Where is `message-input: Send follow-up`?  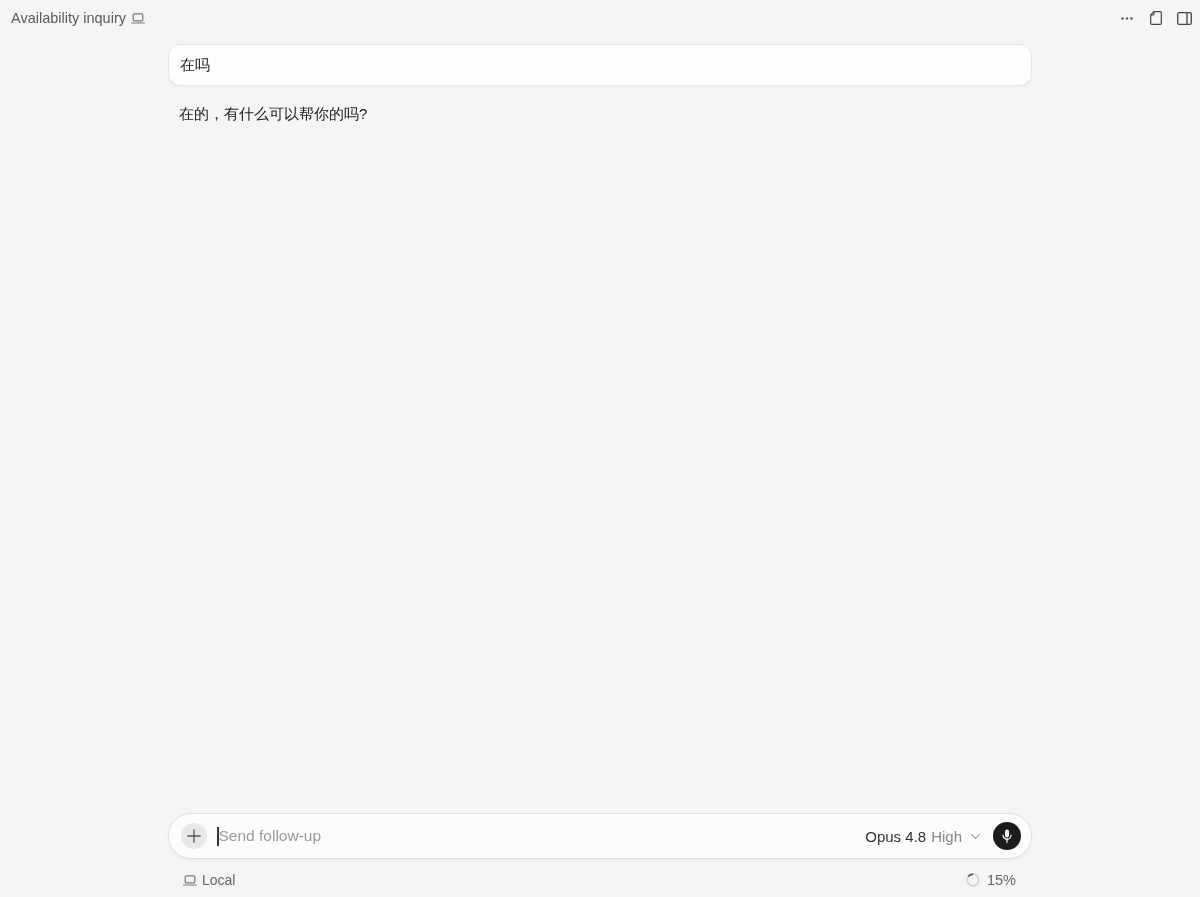 message-input: Send follow-up is located at coordinates (542, 836).